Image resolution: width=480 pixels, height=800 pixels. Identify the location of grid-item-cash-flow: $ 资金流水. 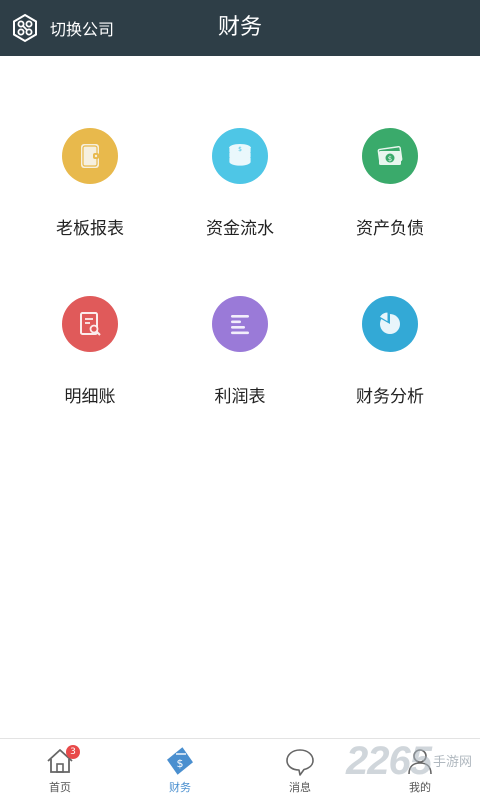
(240, 183).